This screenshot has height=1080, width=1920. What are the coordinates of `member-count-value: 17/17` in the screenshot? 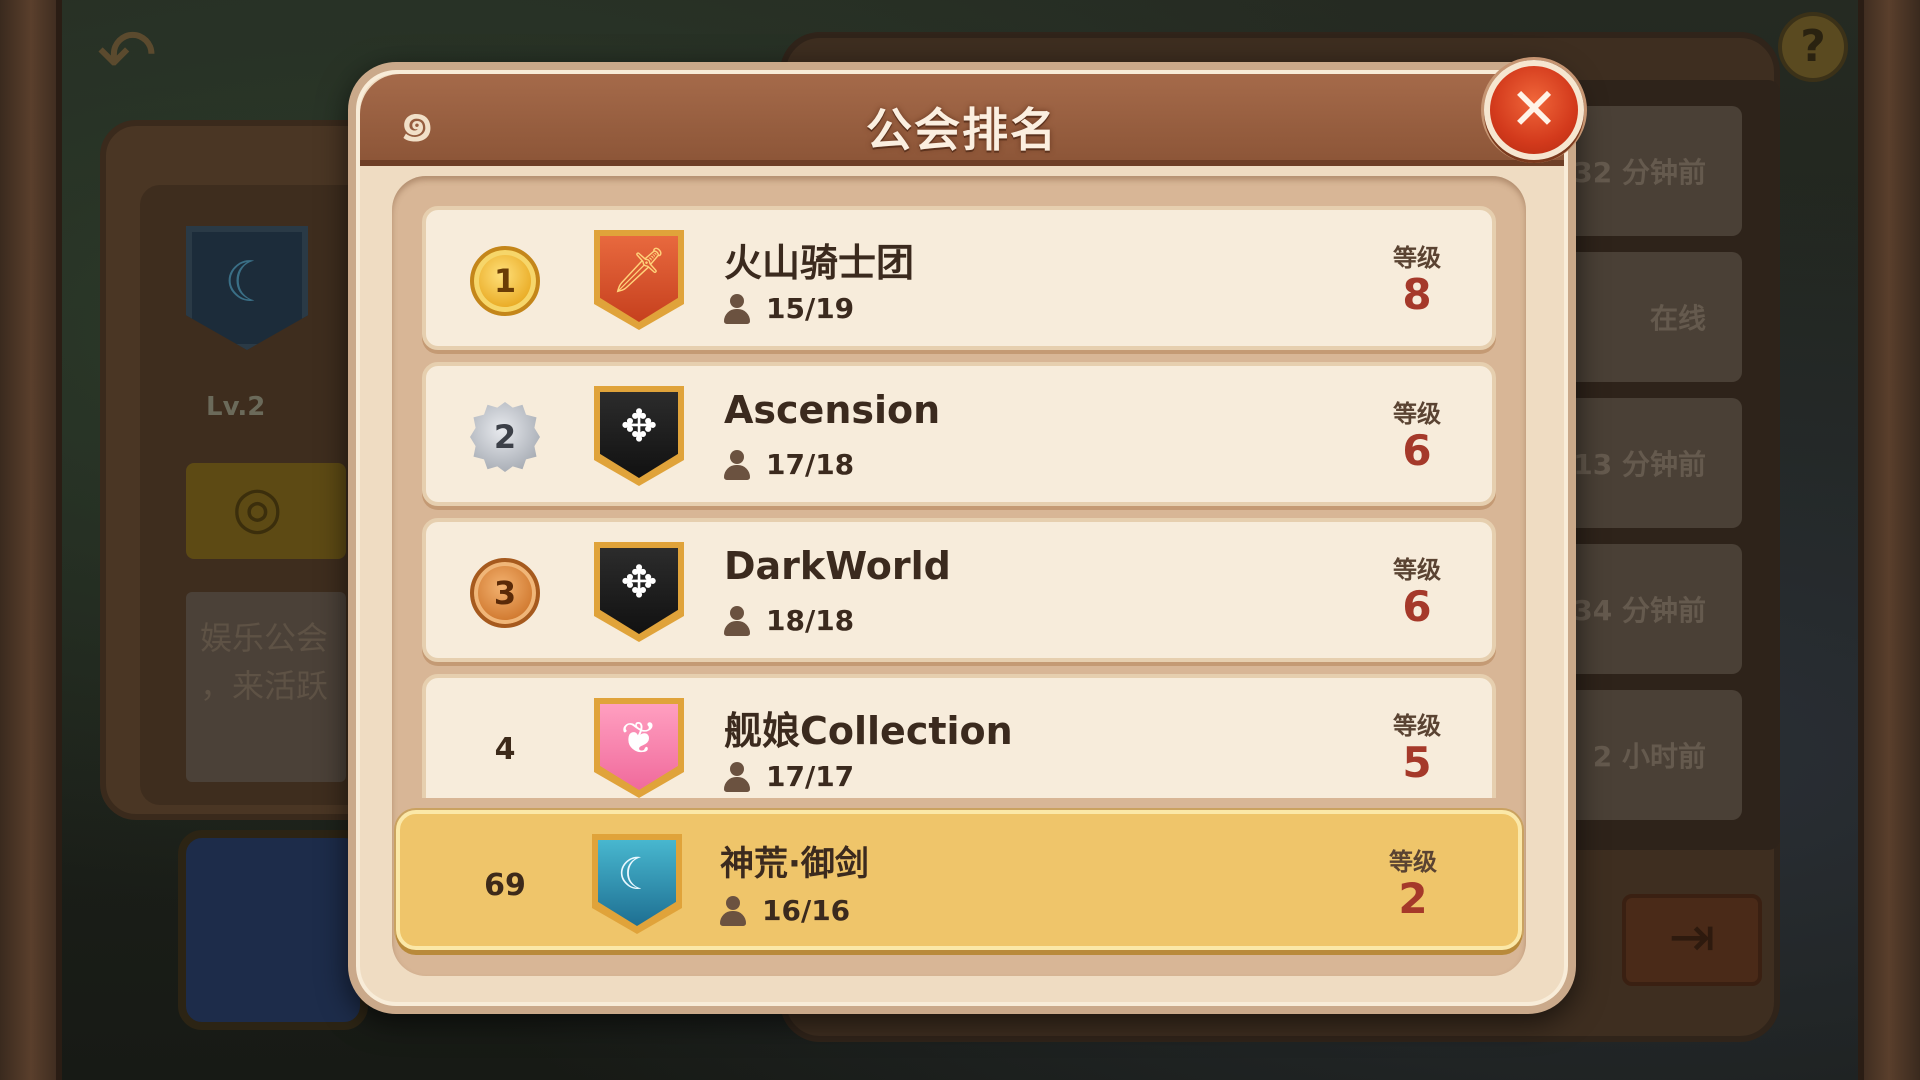 It's located at (810, 776).